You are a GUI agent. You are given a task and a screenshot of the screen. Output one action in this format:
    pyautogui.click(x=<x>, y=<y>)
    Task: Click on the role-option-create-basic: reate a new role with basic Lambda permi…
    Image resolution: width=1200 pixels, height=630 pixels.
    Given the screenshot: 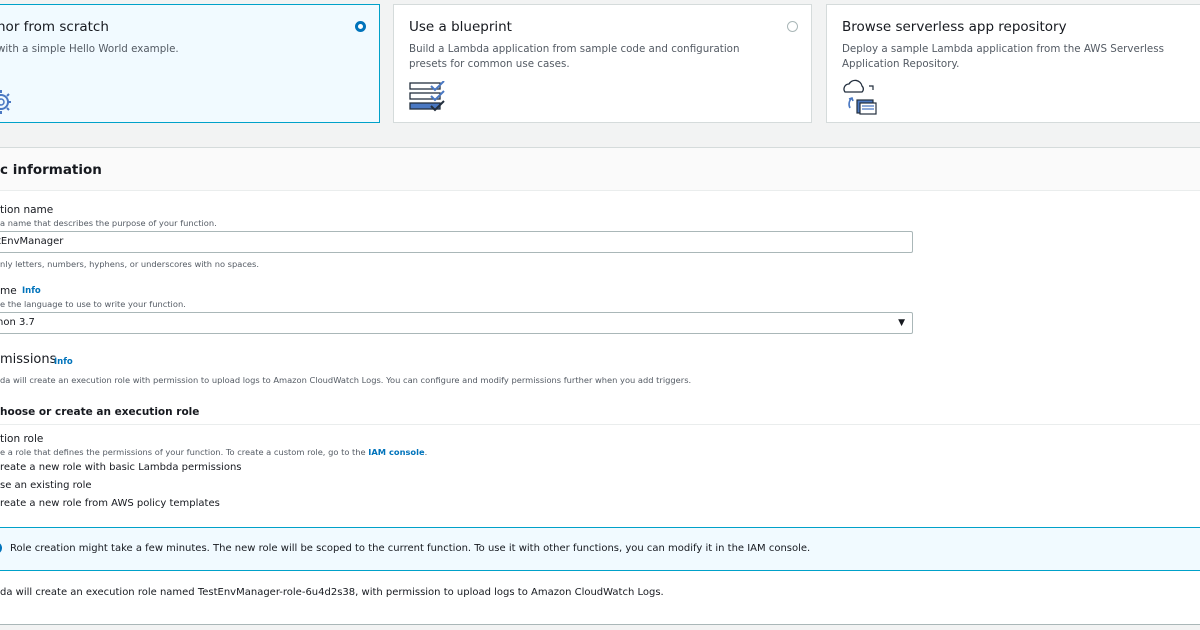 What is the action you would take?
    pyautogui.click(x=121, y=467)
    